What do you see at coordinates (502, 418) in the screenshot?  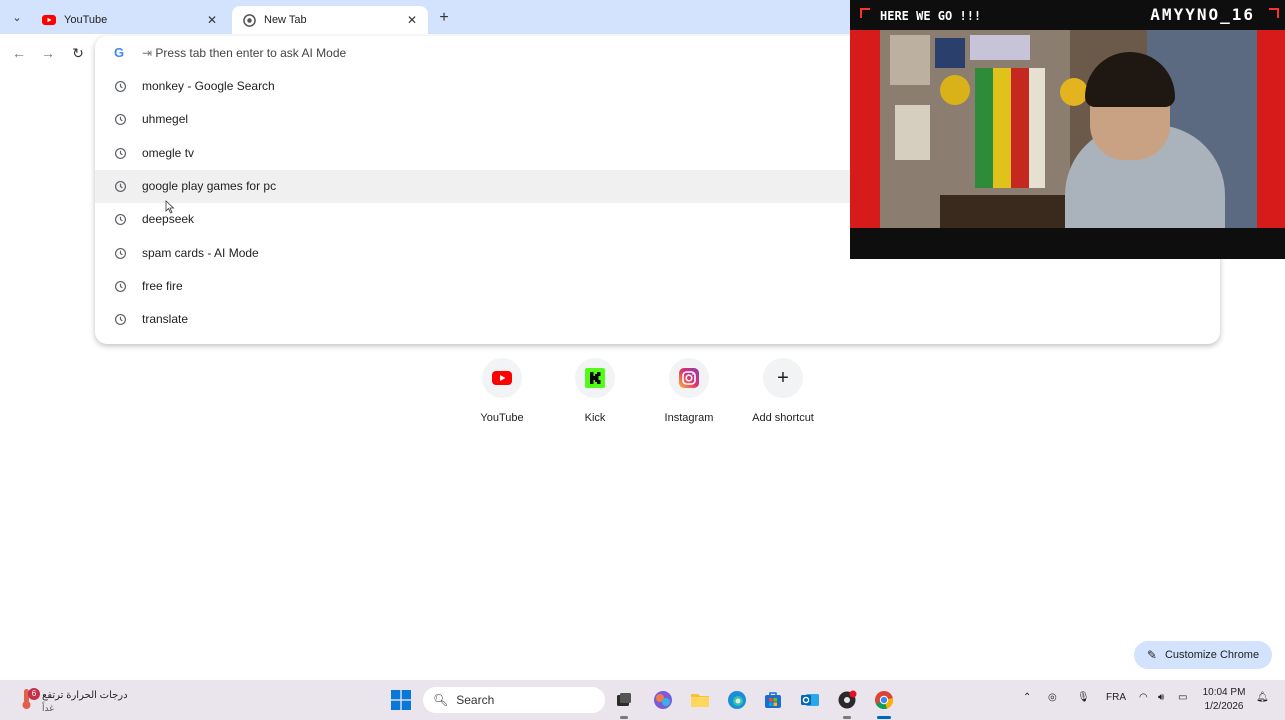 I see `shortcut-label: YouTube` at bounding box center [502, 418].